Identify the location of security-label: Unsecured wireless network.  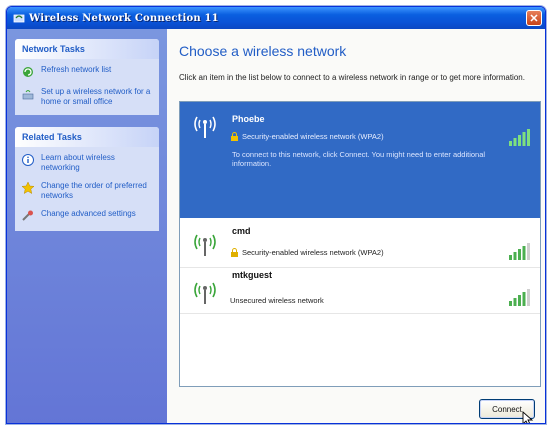
(277, 300).